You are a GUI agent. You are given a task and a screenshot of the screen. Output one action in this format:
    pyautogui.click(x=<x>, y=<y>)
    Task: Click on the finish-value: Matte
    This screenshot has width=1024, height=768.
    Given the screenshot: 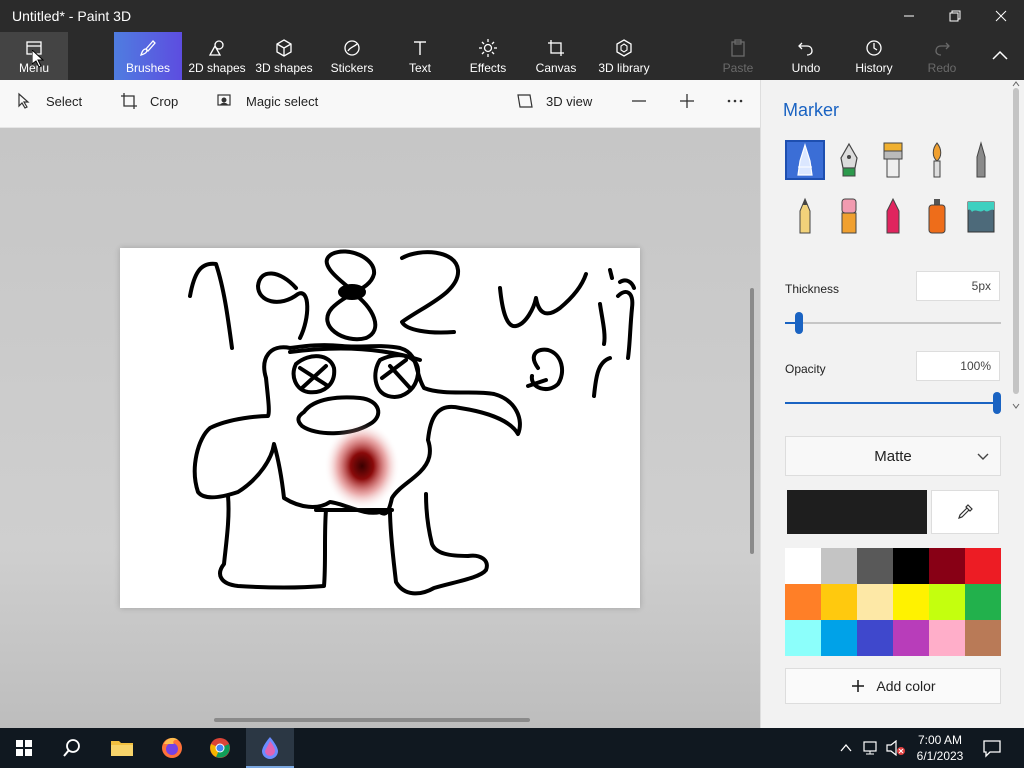 What is the action you would take?
    pyautogui.click(x=893, y=456)
    